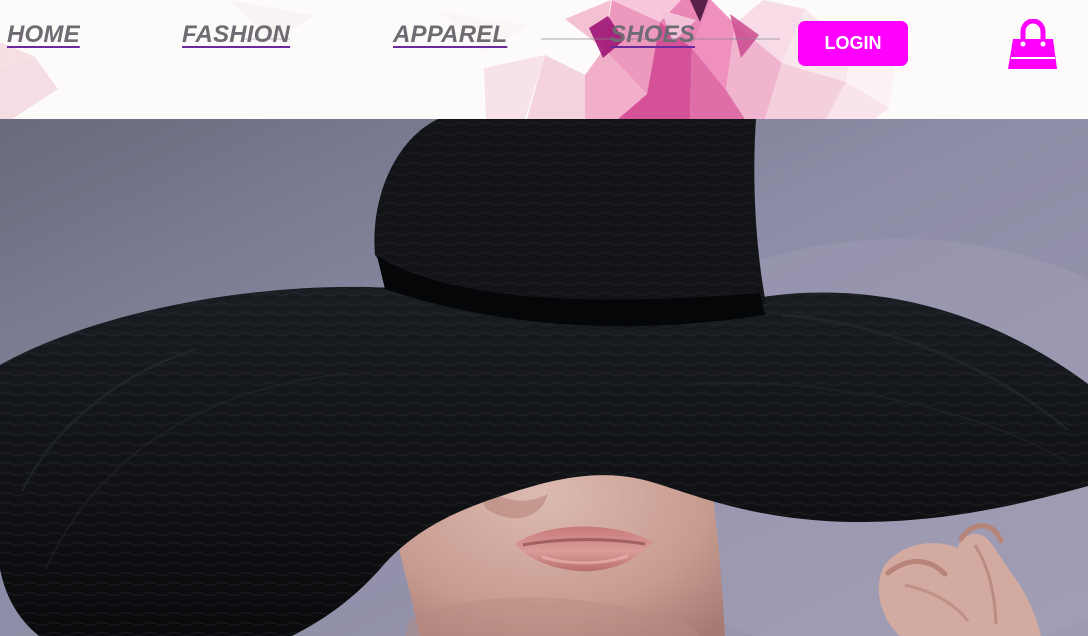 The width and height of the screenshot is (1088, 636). What do you see at coordinates (450, 35) in the screenshot?
I see `nav-apparel-link: APPAREL` at bounding box center [450, 35].